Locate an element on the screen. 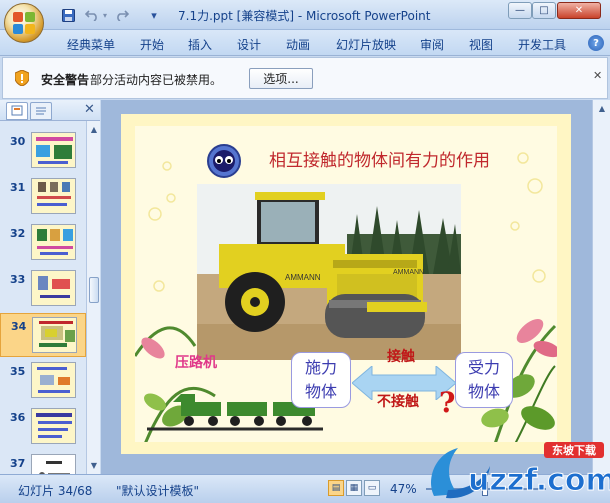 The image size is (610, 503). security-close-icon: ✕ is located at coordinates (598, 75).